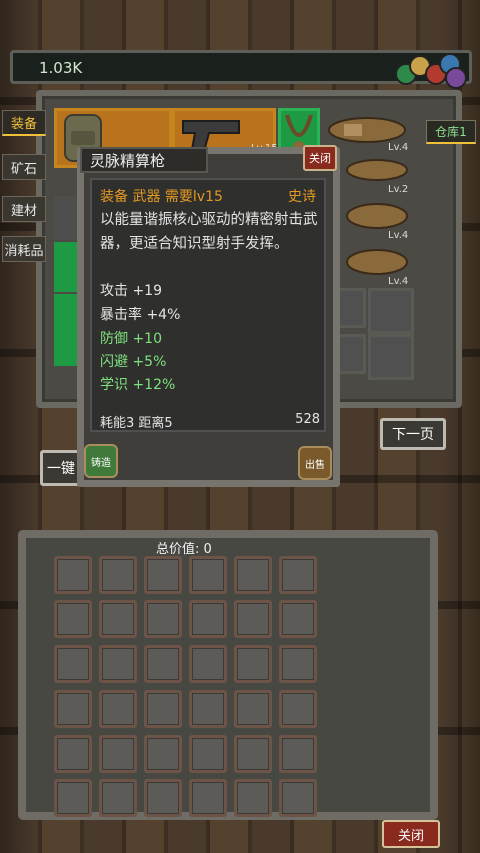 This screenshot has height=853, width=480. What do you see at coordinates (61, 68) in the screenshot?
I see `currency-amount: 1.03K` at bounding box center [61, 68].